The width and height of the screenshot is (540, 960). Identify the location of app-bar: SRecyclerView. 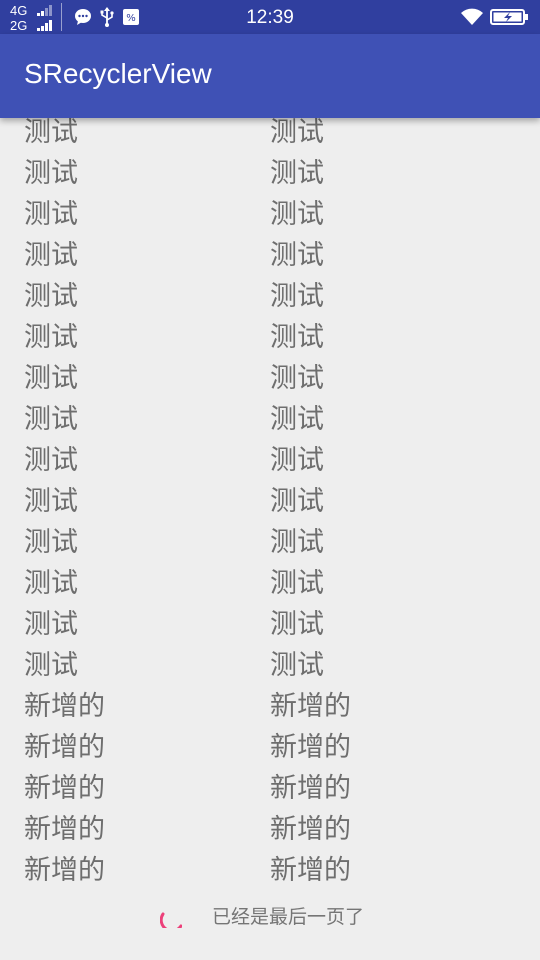
(270, 76).